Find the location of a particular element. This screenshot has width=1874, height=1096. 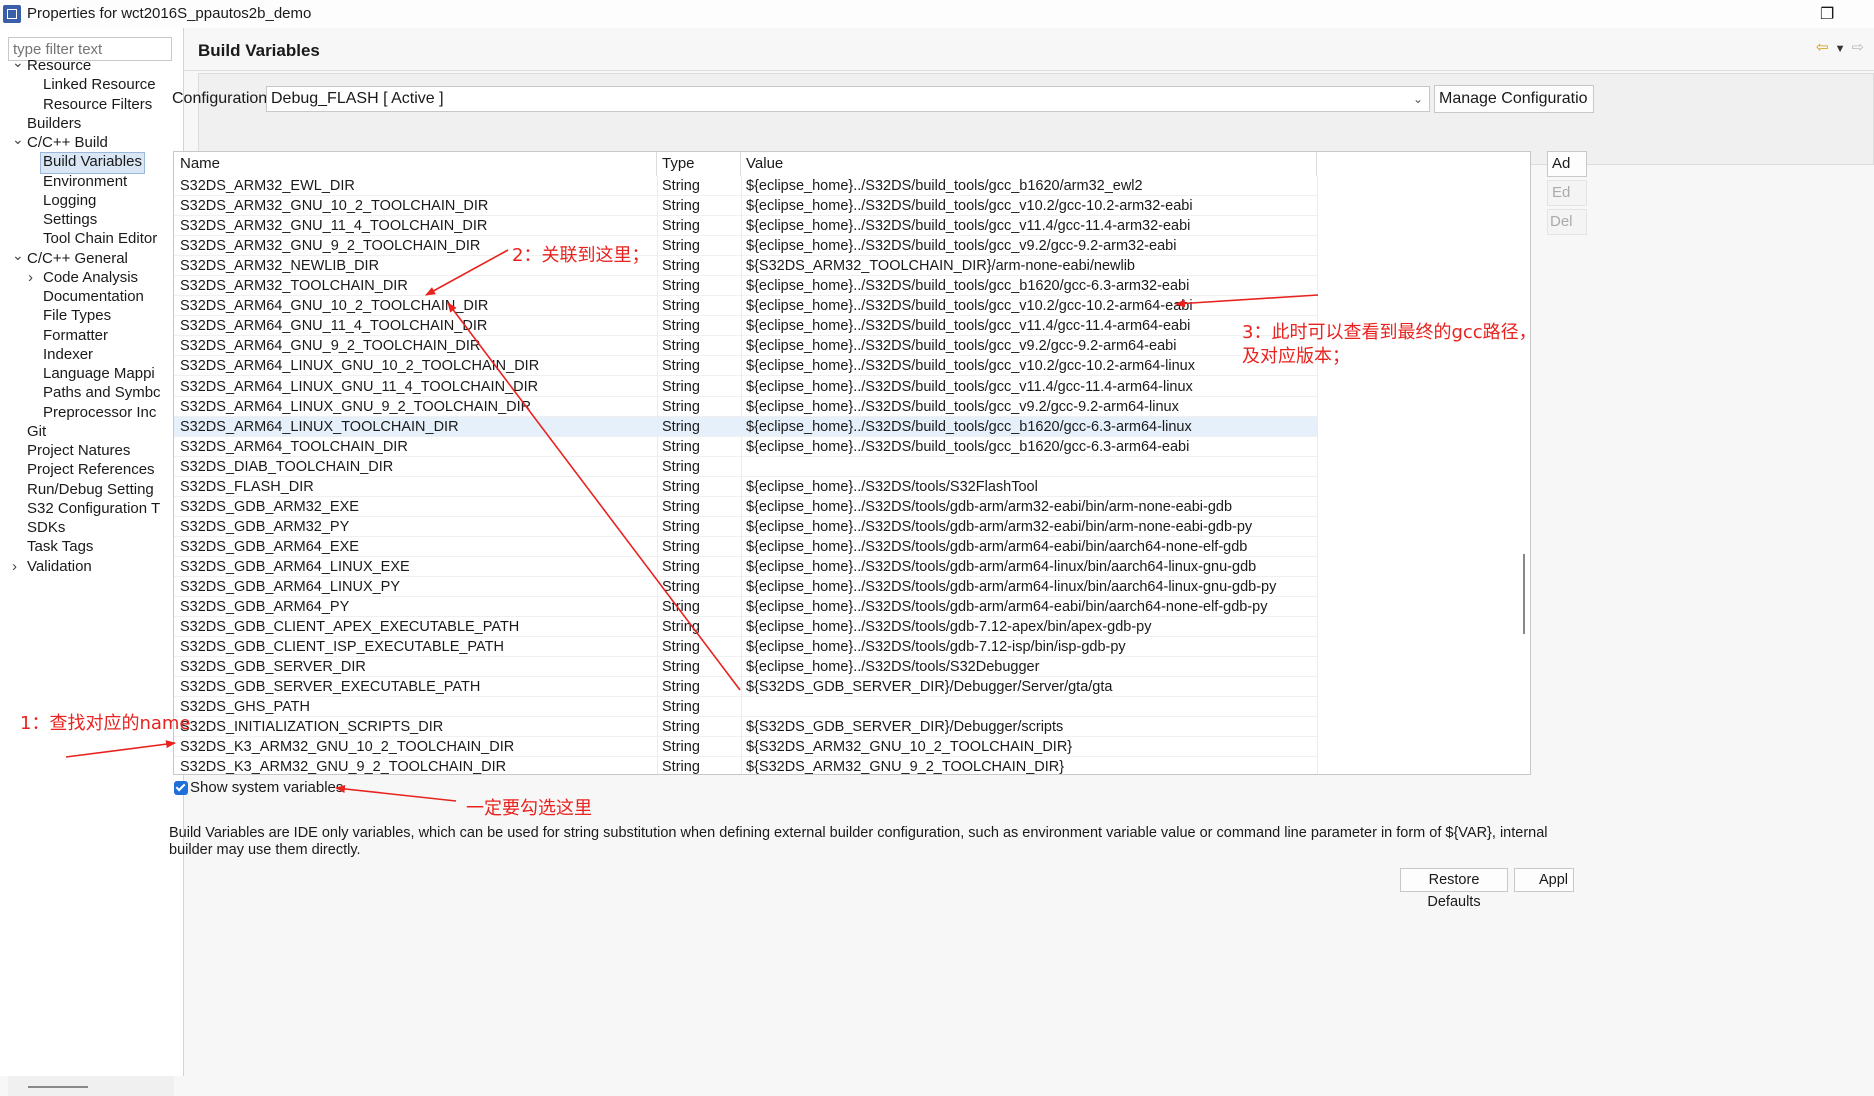

column-header-type: Type is located at coordinates (699, 164).